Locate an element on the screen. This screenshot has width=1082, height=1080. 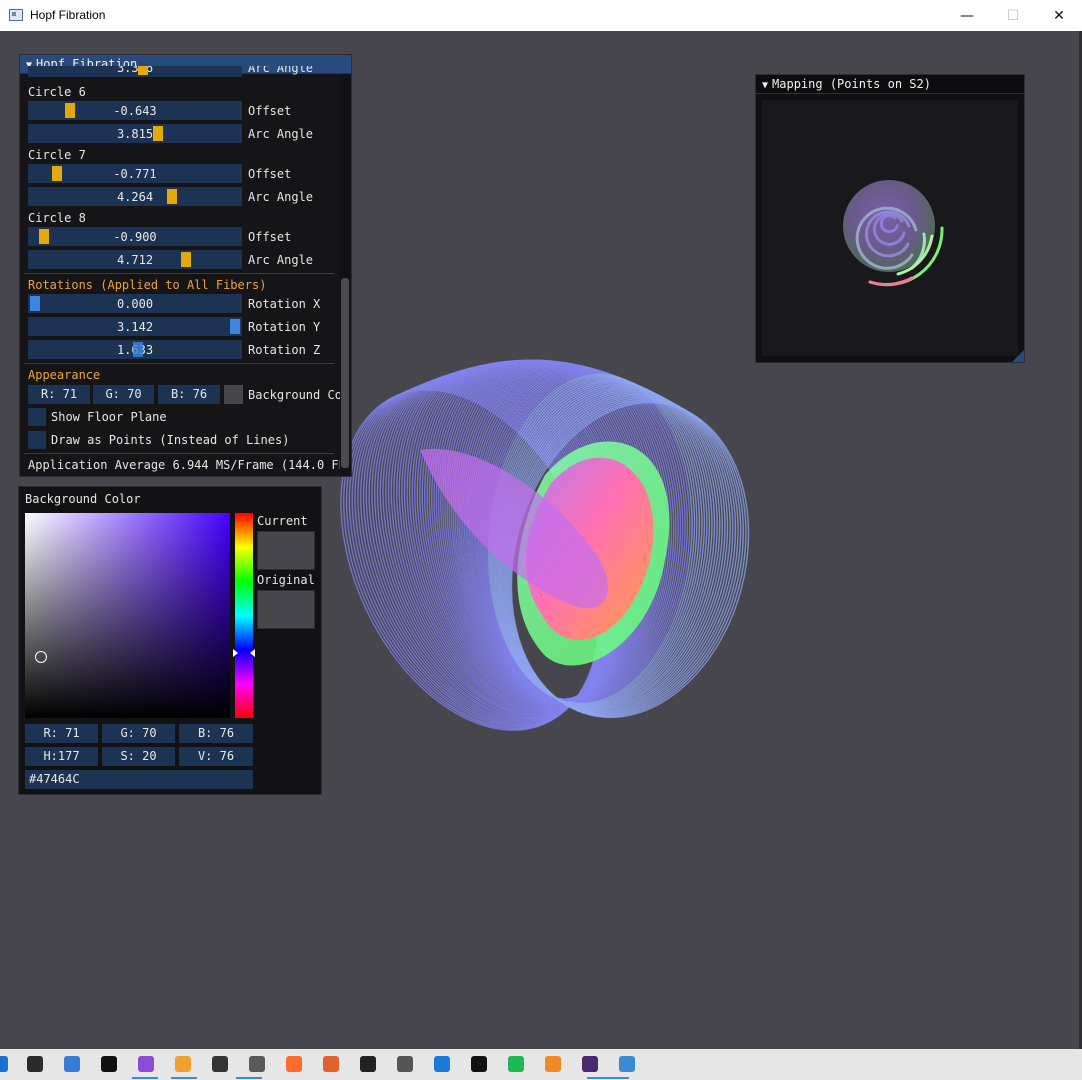
picker-v-field: V: 76 is located at coordinates (216, 756).